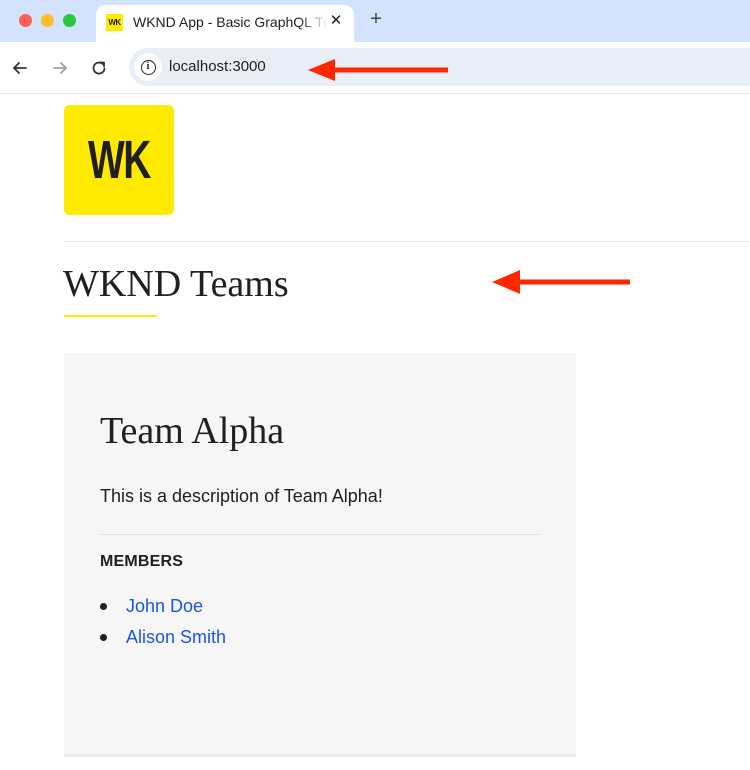 This screenshot has height=770, width=750. I want to click on info-icon: i, so click(148, 67).